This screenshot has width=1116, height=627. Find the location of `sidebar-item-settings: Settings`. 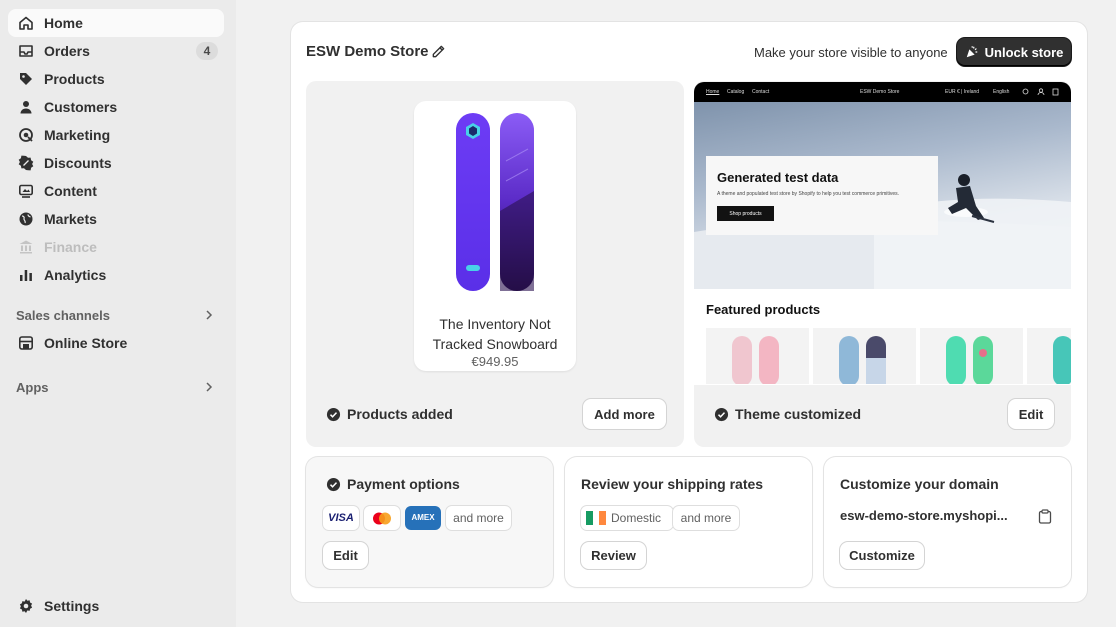

sidebar-item-settings: Settings is located at coordinates (116, 606).